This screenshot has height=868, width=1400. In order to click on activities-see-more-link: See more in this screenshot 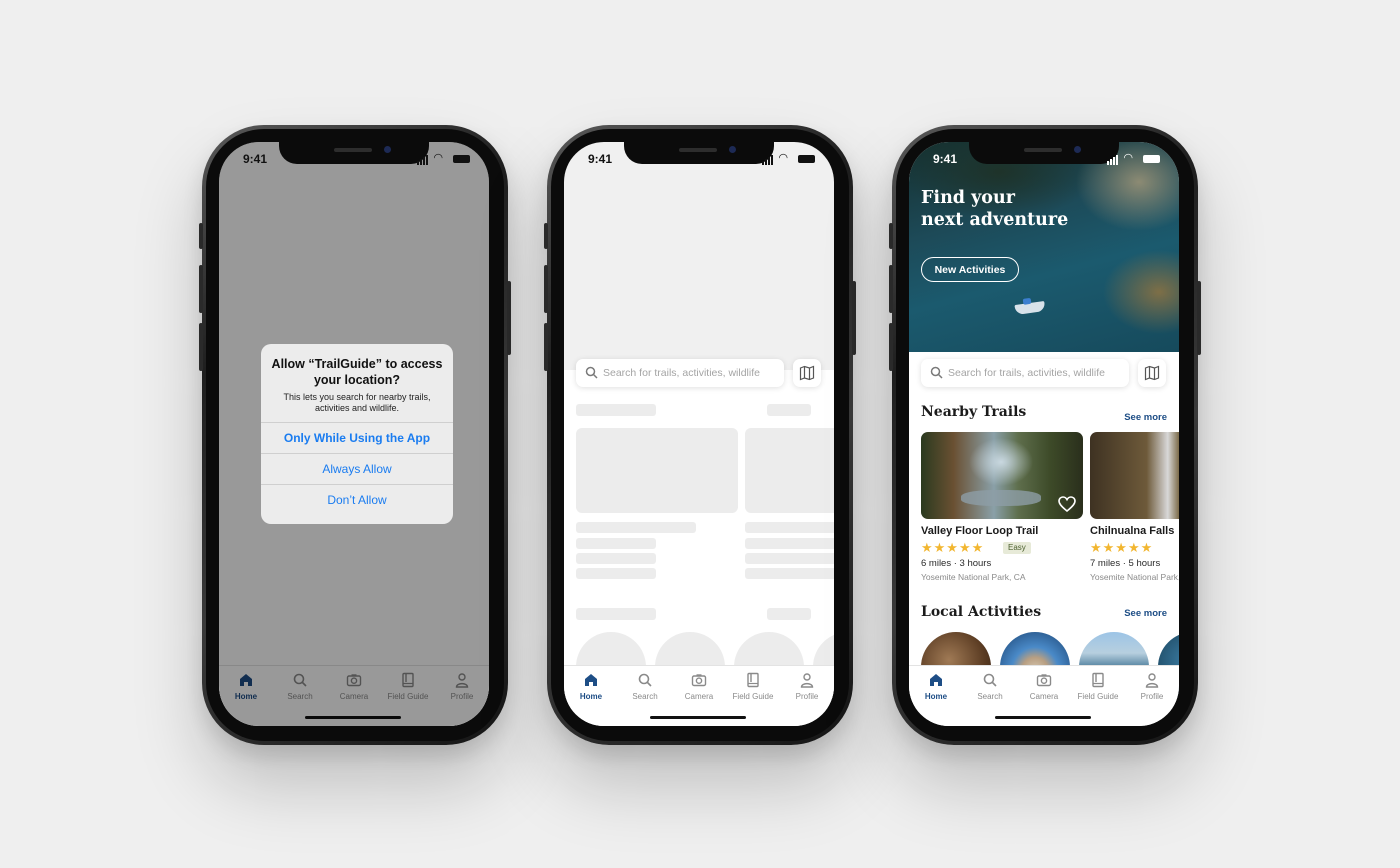, I will do `click(1145, 613)`.